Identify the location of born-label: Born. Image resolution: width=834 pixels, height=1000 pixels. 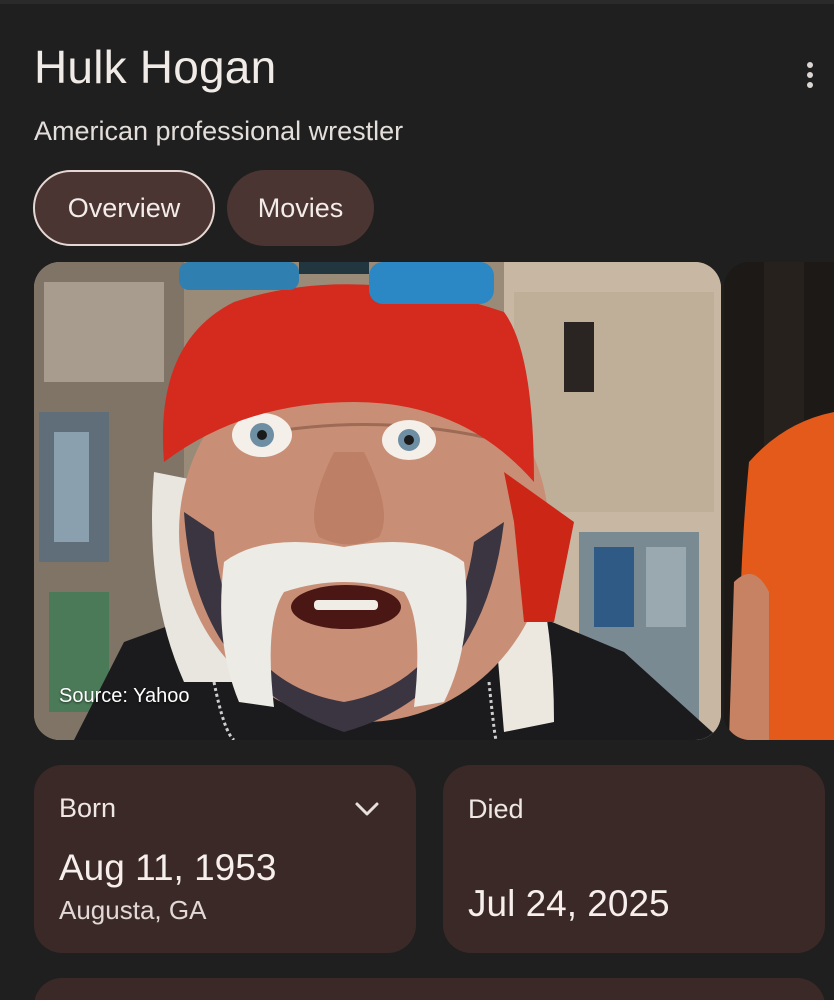
(88, 808).